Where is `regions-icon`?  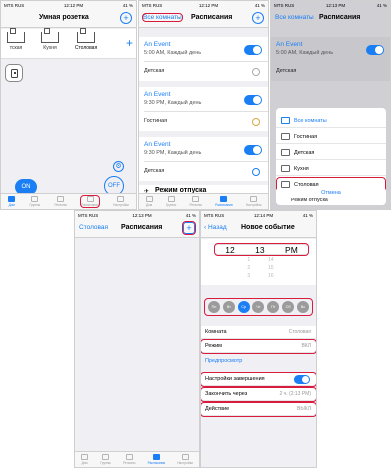 regions-icon is located at coordinates (196, 199).